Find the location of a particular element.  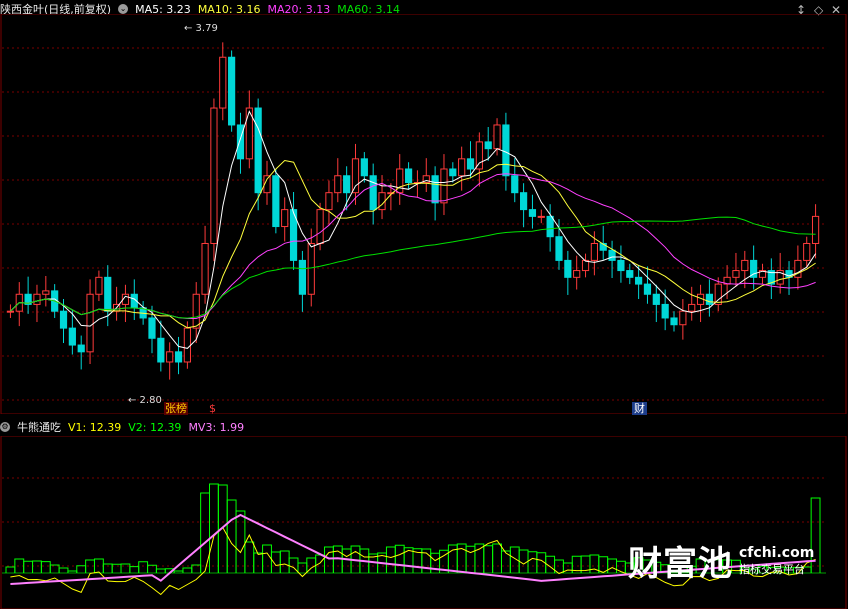

watermark-logo: 财富池 cfchi.com 指标交易平台 is located at coordinates (721, 560).